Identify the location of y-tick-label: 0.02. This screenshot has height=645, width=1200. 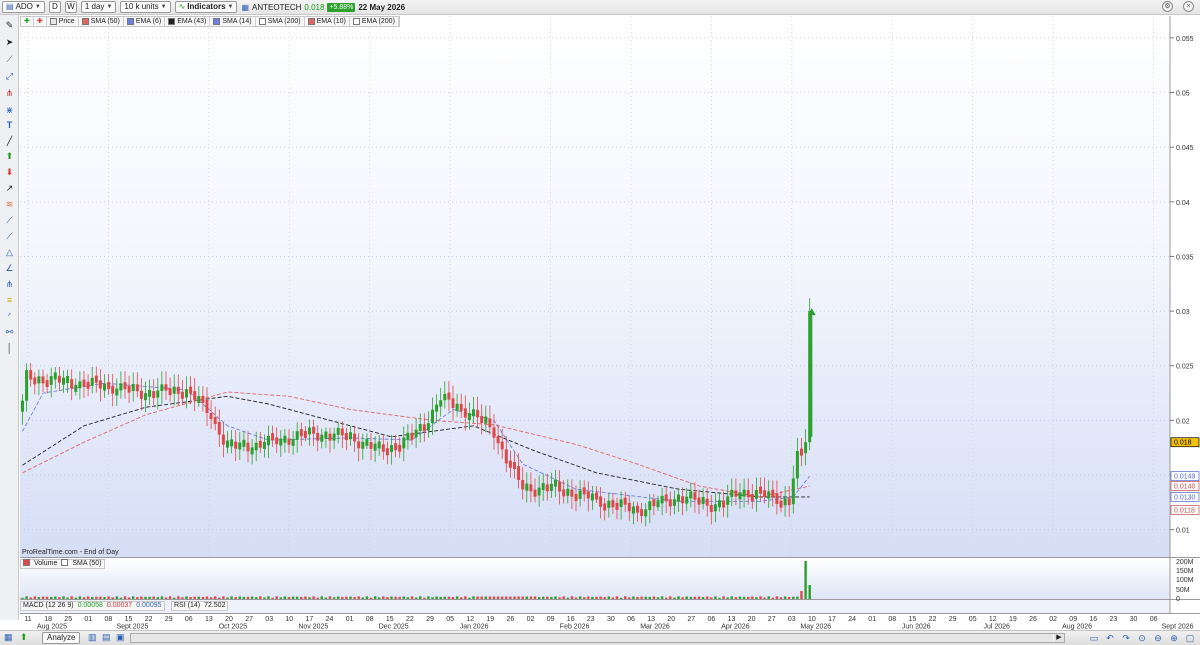
(1183, 421).